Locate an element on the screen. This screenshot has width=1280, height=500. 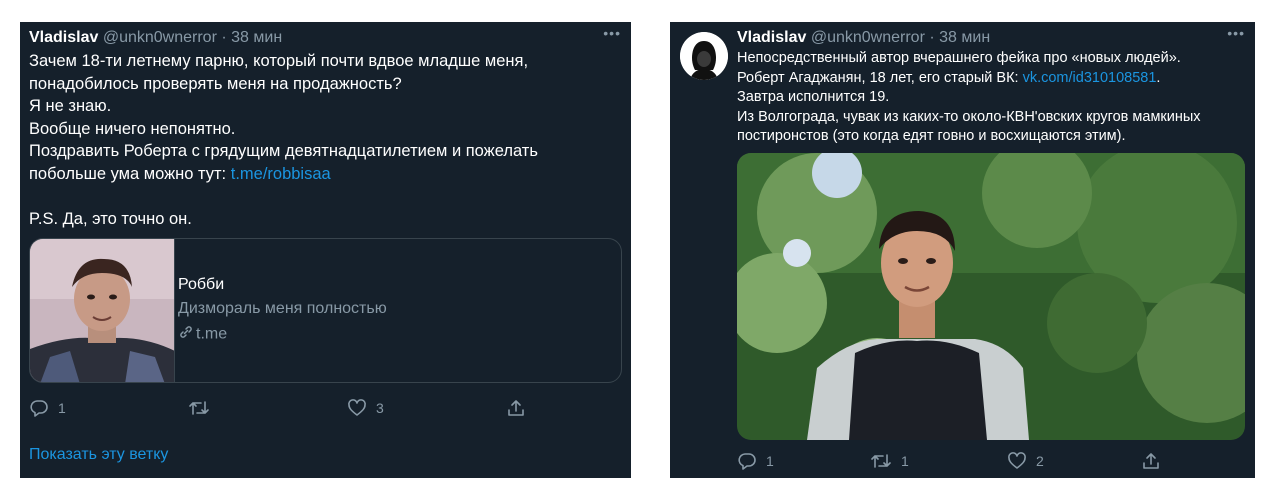
like-button: 2 is located at coordinates (1025, 461).